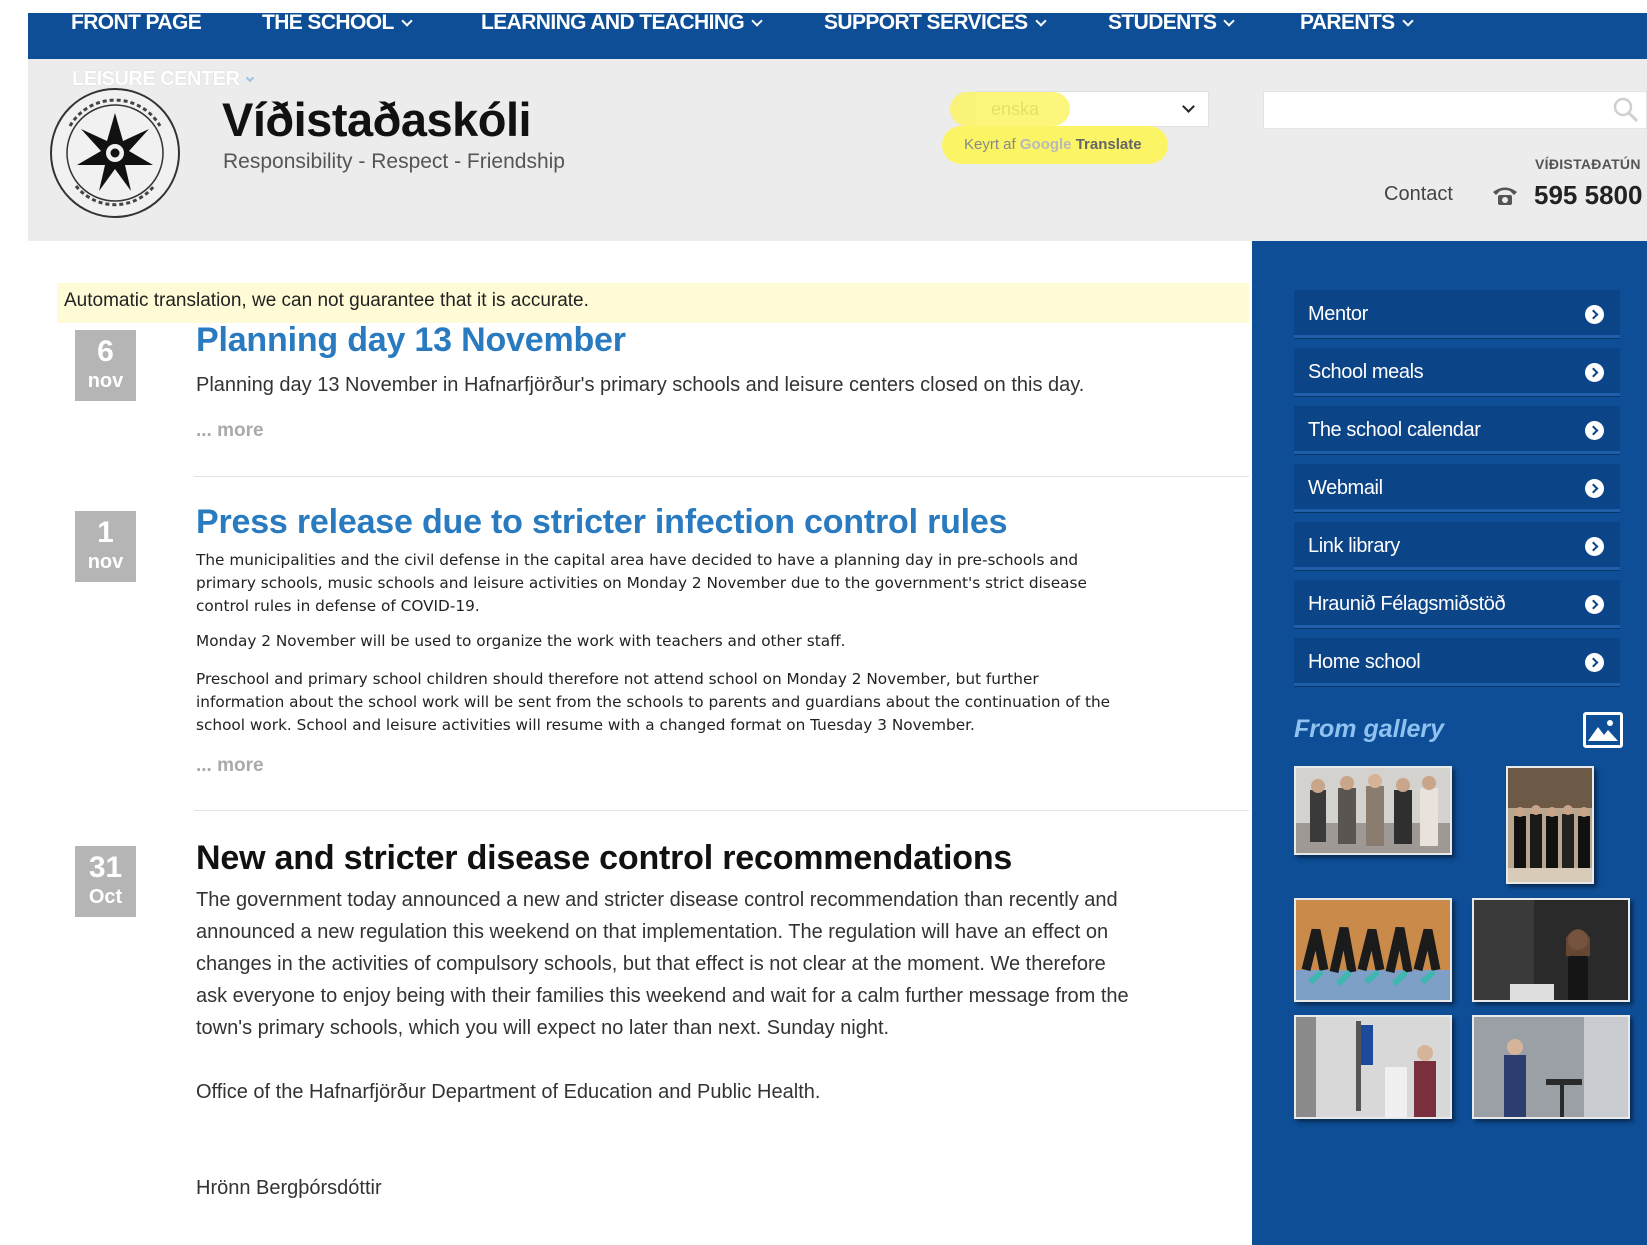 The width and height of the screenshot is (1647, 1245). I want to click on nav-label: THE SCHOOL, so click(328, 22).